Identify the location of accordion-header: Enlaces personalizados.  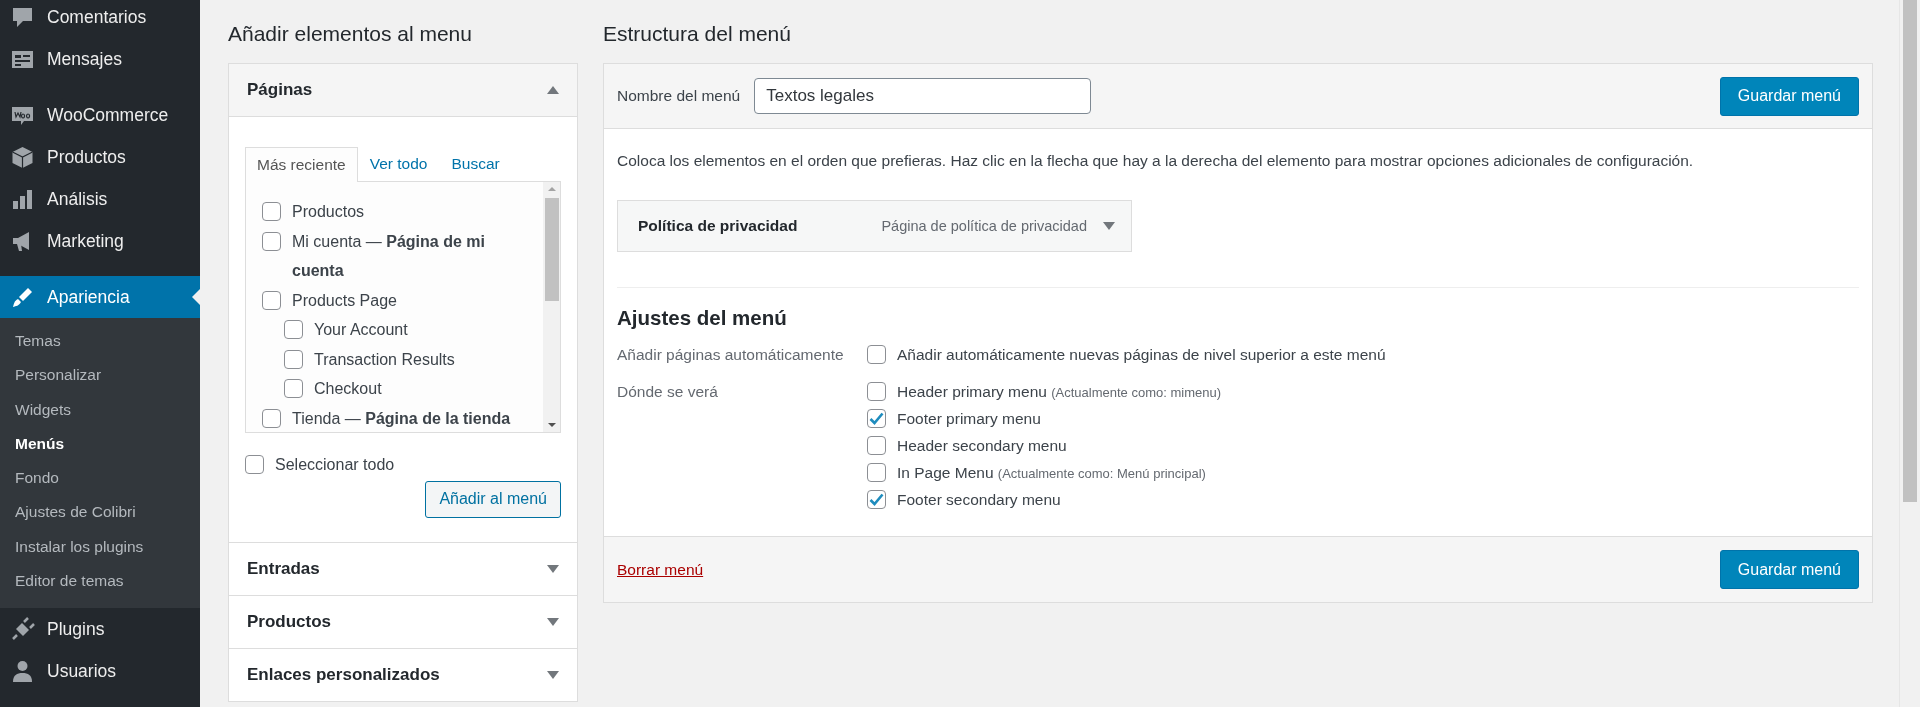
(403, 675).